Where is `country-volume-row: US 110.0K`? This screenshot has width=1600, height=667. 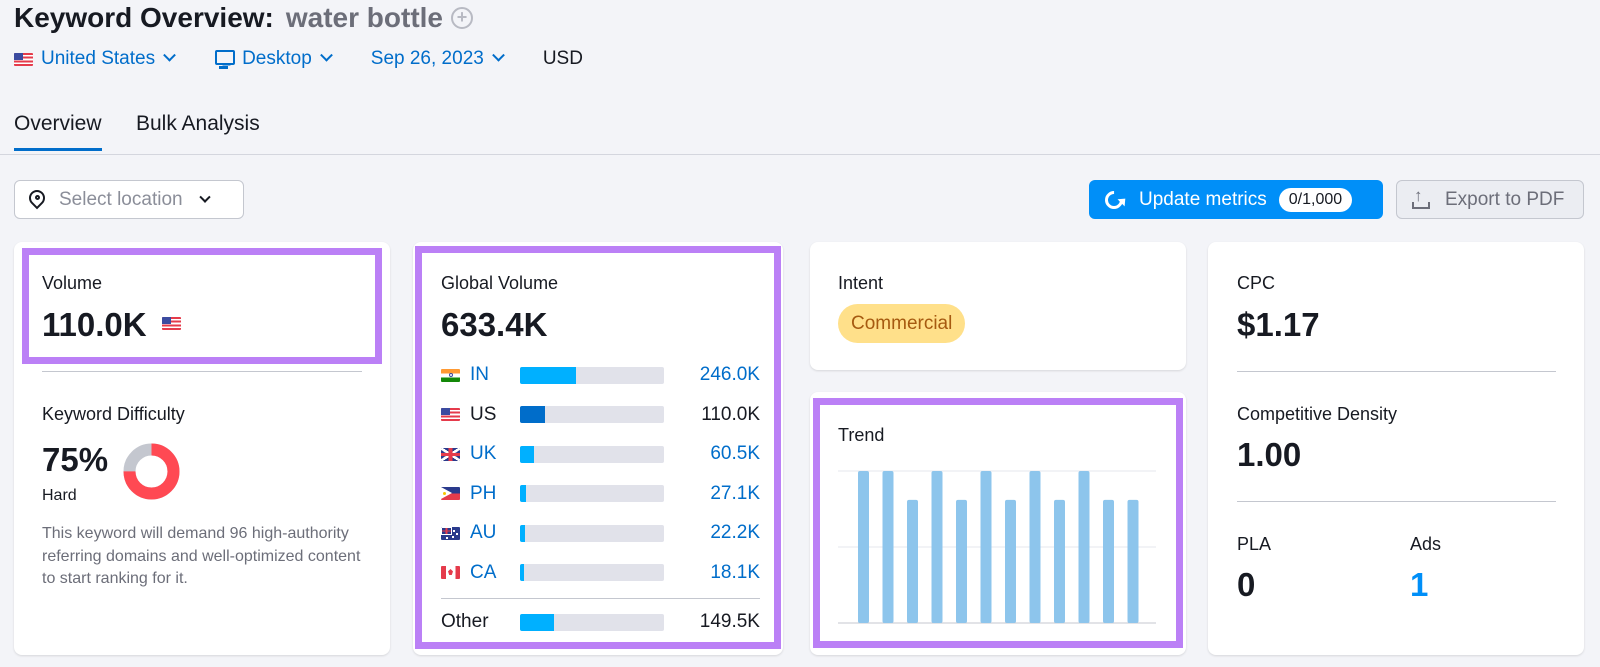
country-volume-row: US 110.0K is located at coordinates (600, 415).